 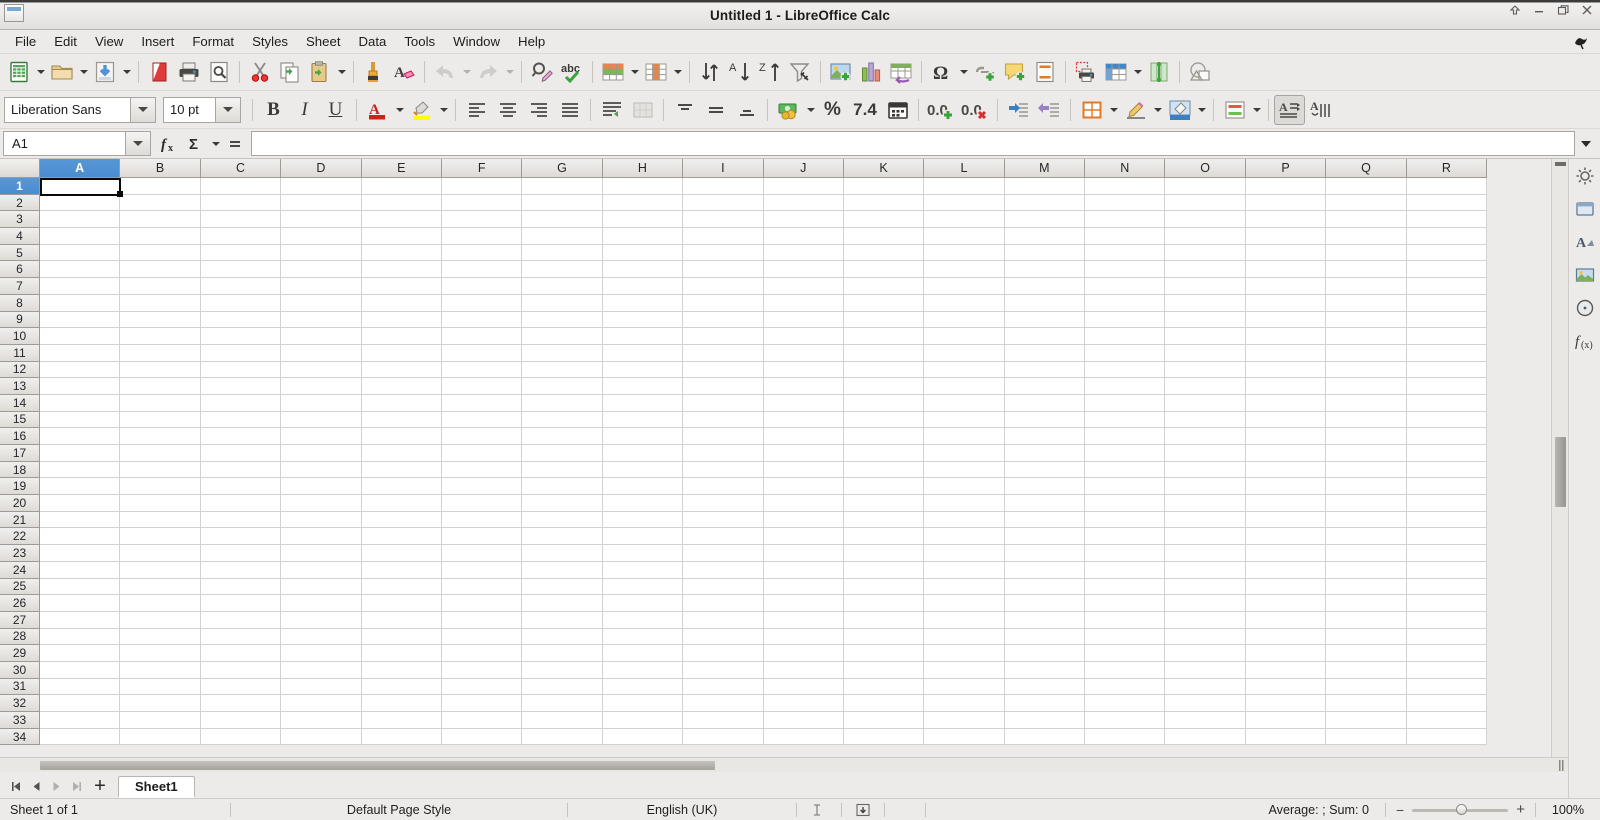 I want to click on cell-G34, so click(x=562, y=737).